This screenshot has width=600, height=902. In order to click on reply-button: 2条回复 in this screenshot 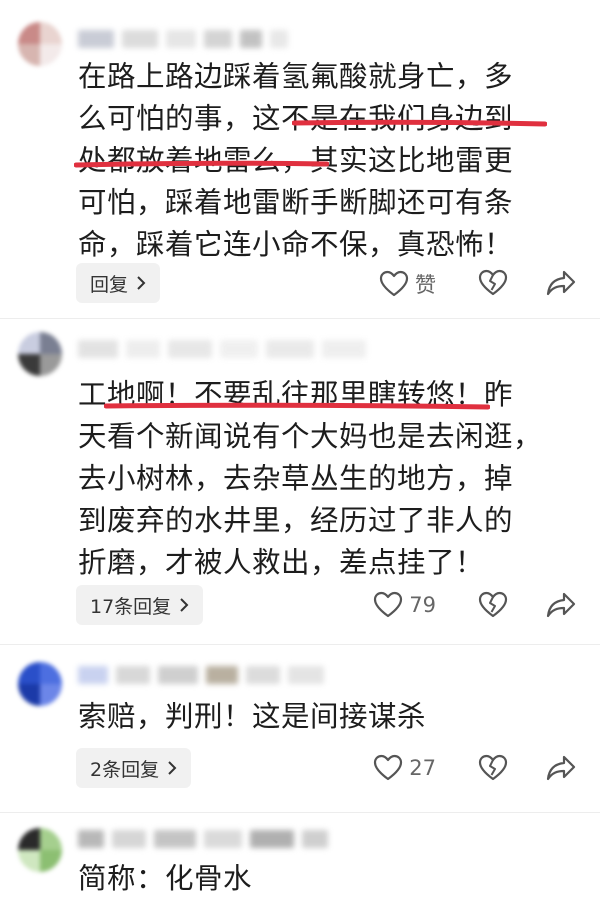, I will do `click(134, 768)`.